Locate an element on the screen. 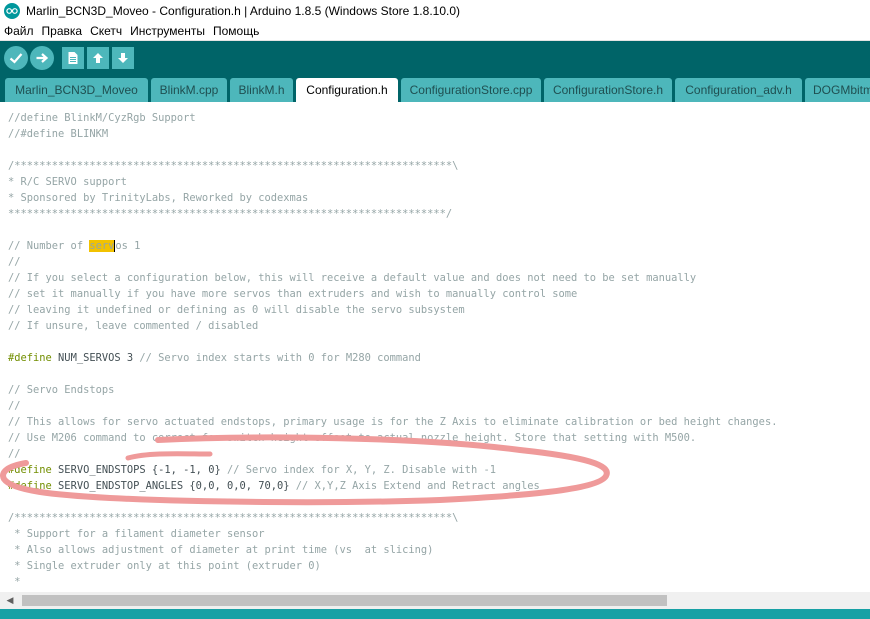 Image resolution: width=870 pixels, height=619 pixels. arrow-up-icon is located at coordinates (98, 58).